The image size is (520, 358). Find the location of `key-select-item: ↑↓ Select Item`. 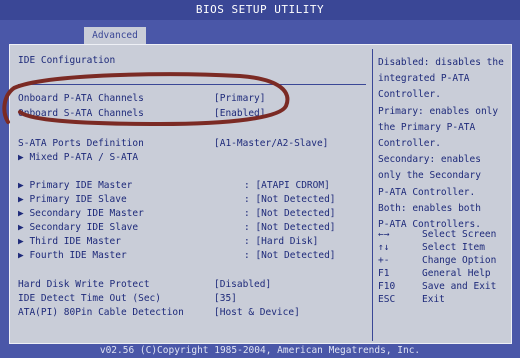

key-select-item: ↑↓ Select Item is located at coordinates (443, 247).